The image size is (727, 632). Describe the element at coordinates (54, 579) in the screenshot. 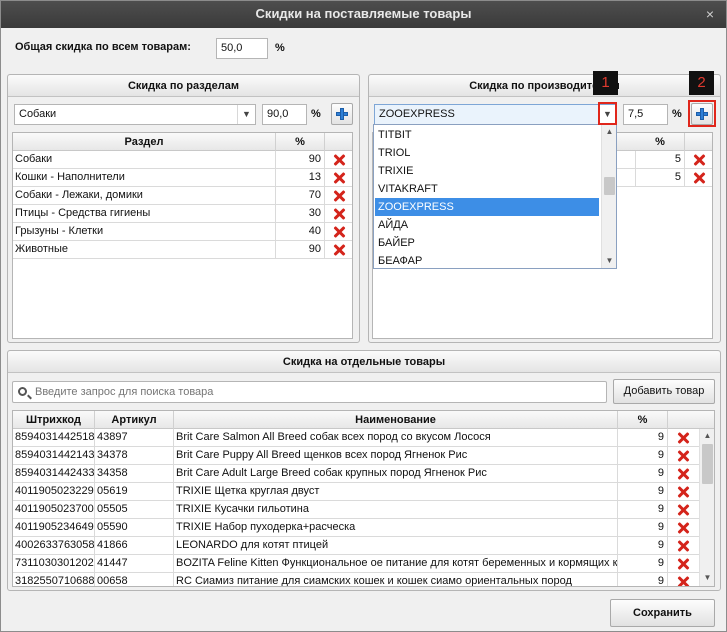

I see `product-barcode: 3182550710688` at that location.